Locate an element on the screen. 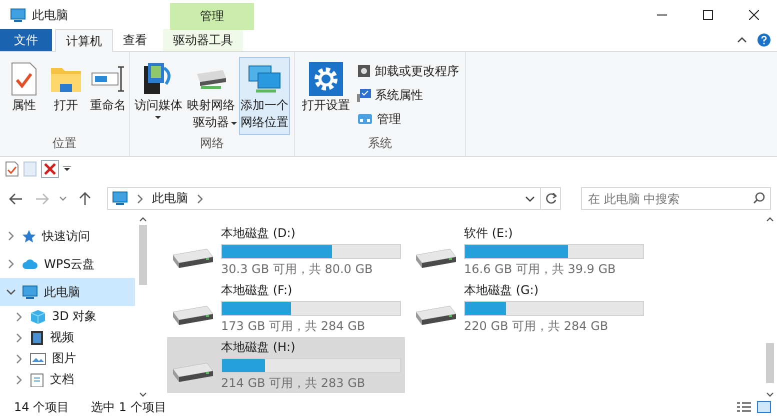 The height and width of the screenshot is (416, 777). window-title: 此电脑 is located at coordinates (50, 15).